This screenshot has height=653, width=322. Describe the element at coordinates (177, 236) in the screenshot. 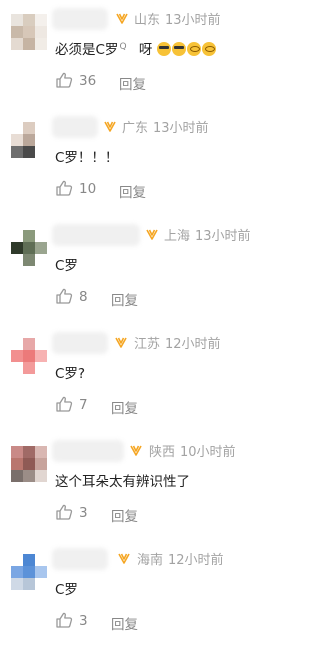

I see `location: 上海` at that location.